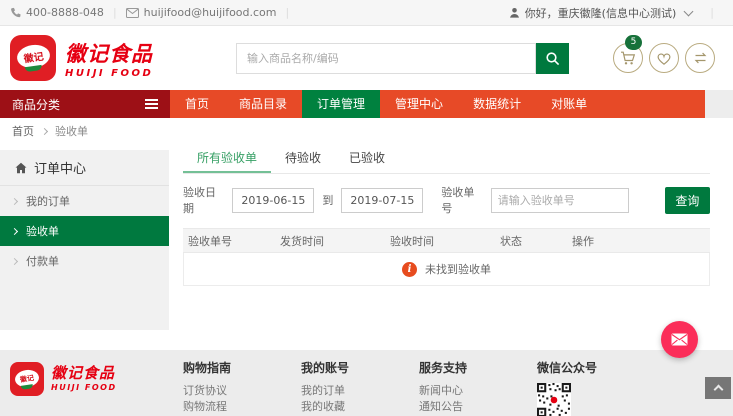  What do you see at coordinates (366, 131) in the screenshot?
I see `breadcrumb: 首页 验收单` at bounding box center [366, 131].